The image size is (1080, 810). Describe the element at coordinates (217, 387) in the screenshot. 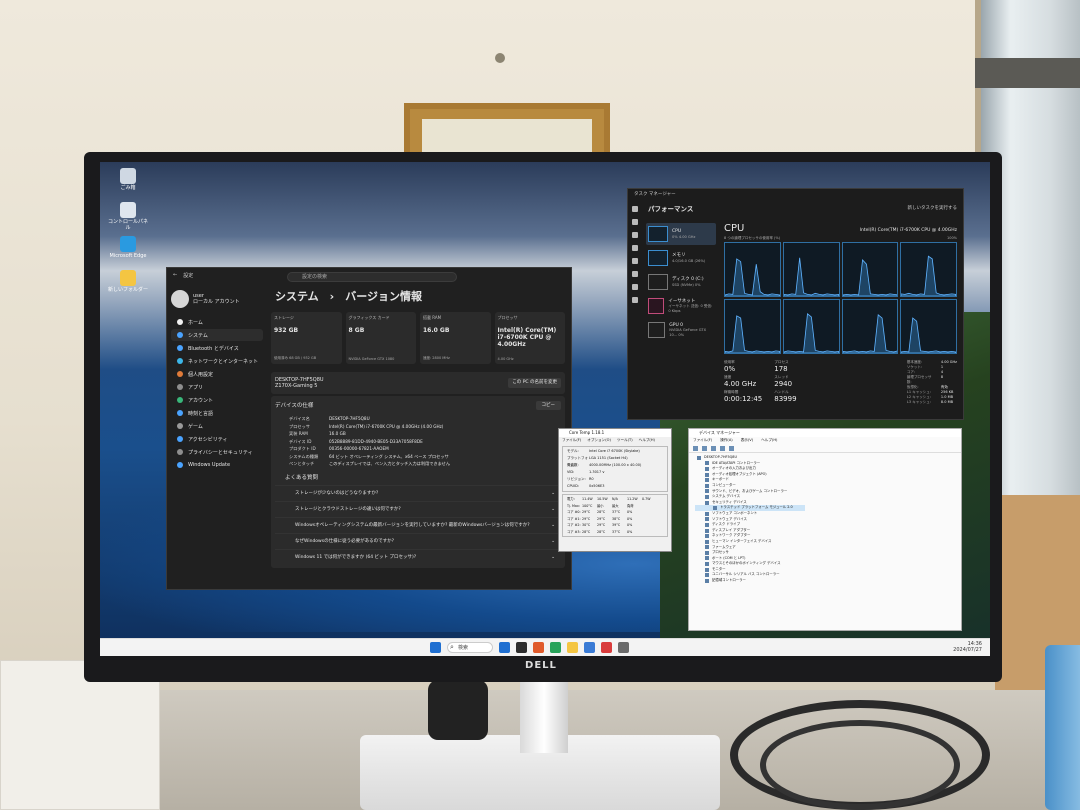

I see `nav-item: アプリ` at that location.